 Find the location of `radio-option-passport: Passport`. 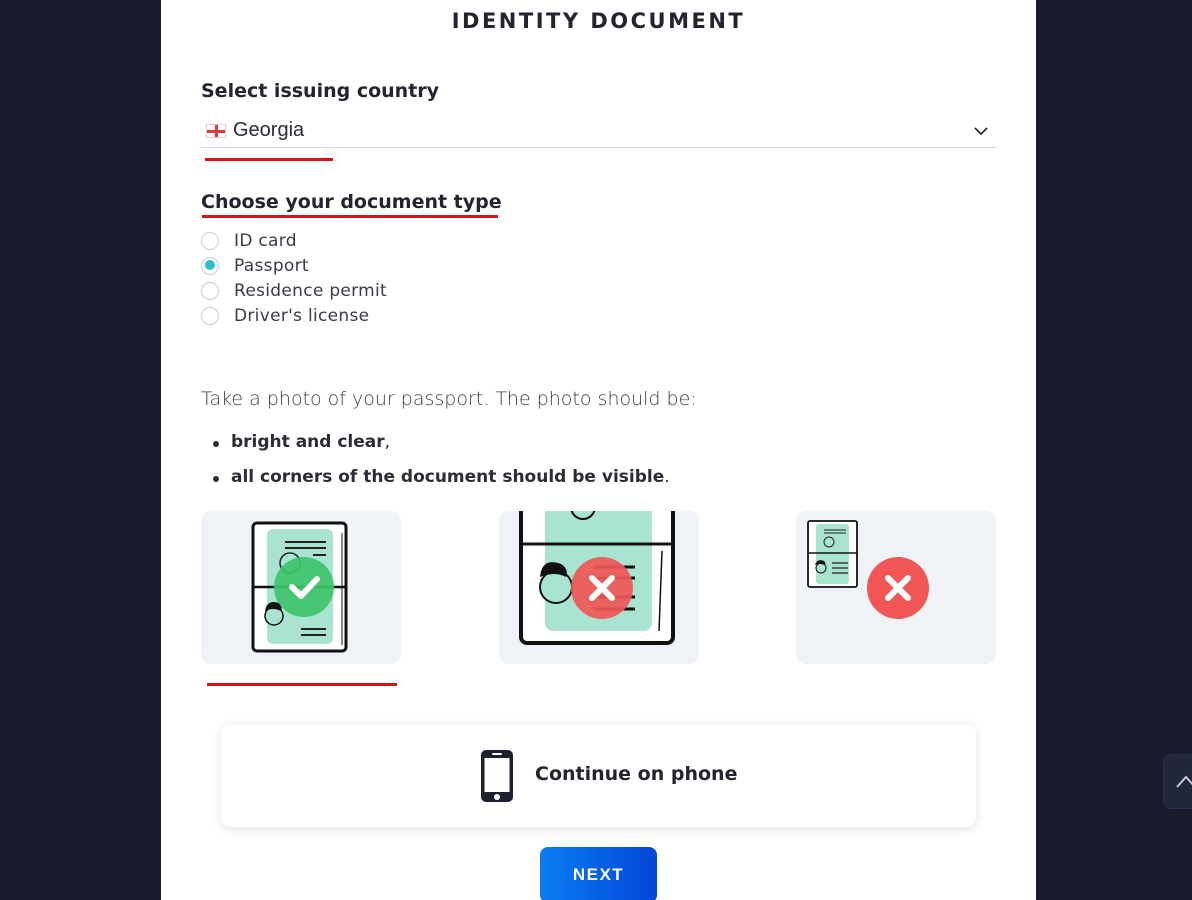

radio-option-passport: Passport is located at coordinates (294, 265).